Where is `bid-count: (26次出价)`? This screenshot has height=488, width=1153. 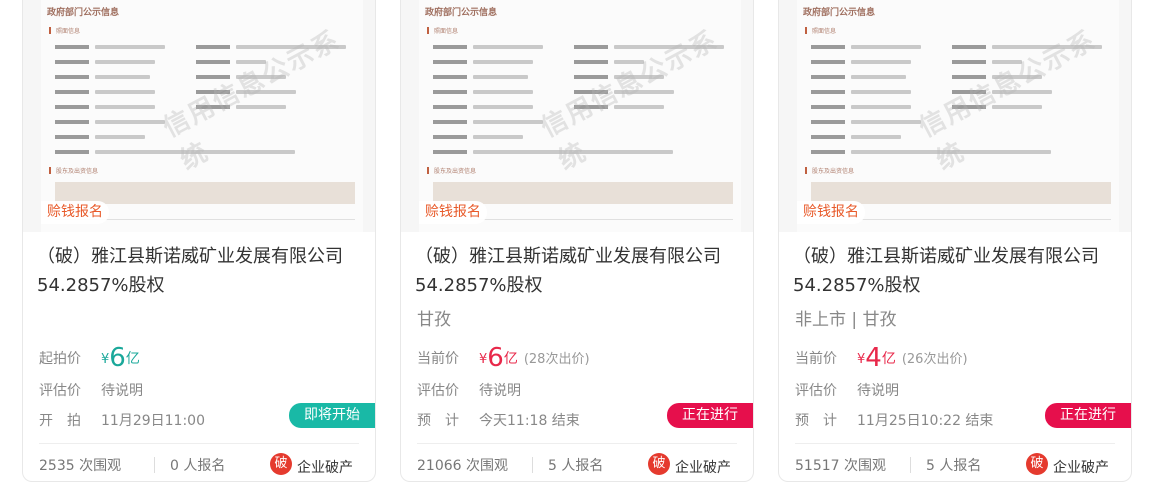
bid-count: (26次出价) is located at coordinates (934, 359).